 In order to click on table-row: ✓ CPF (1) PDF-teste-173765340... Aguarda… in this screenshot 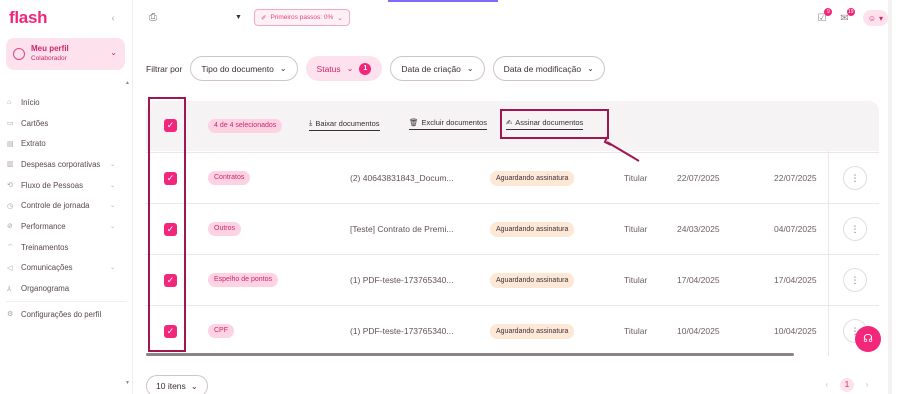, I will do `click(512, 330)`.